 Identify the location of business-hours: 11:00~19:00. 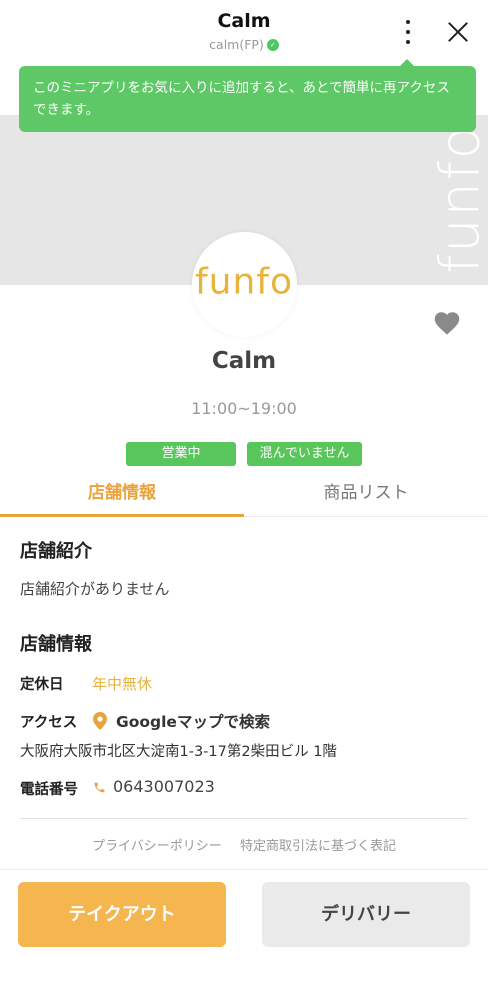
(244, 408).